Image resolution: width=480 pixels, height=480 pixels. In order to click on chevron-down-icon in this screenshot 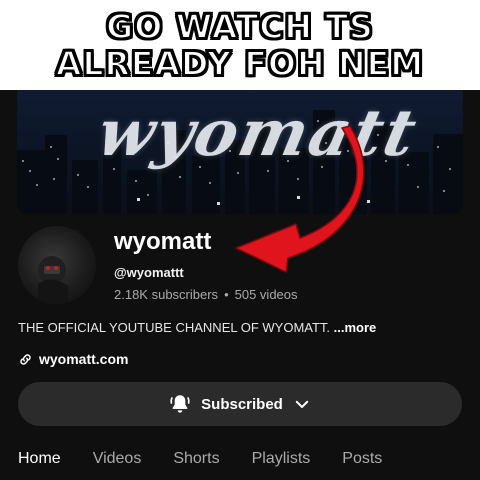, I will do `click(302, 404)`.